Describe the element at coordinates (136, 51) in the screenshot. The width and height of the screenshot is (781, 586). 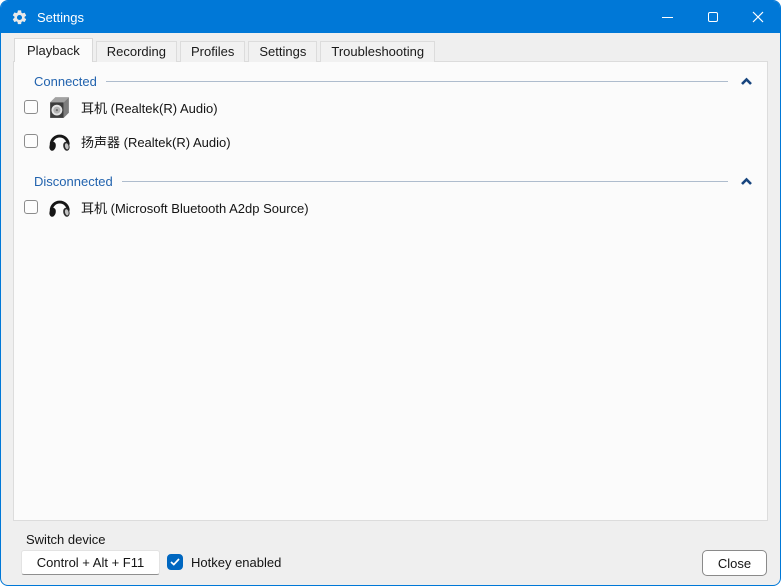
I see `tab-recording: Recording` at that location.